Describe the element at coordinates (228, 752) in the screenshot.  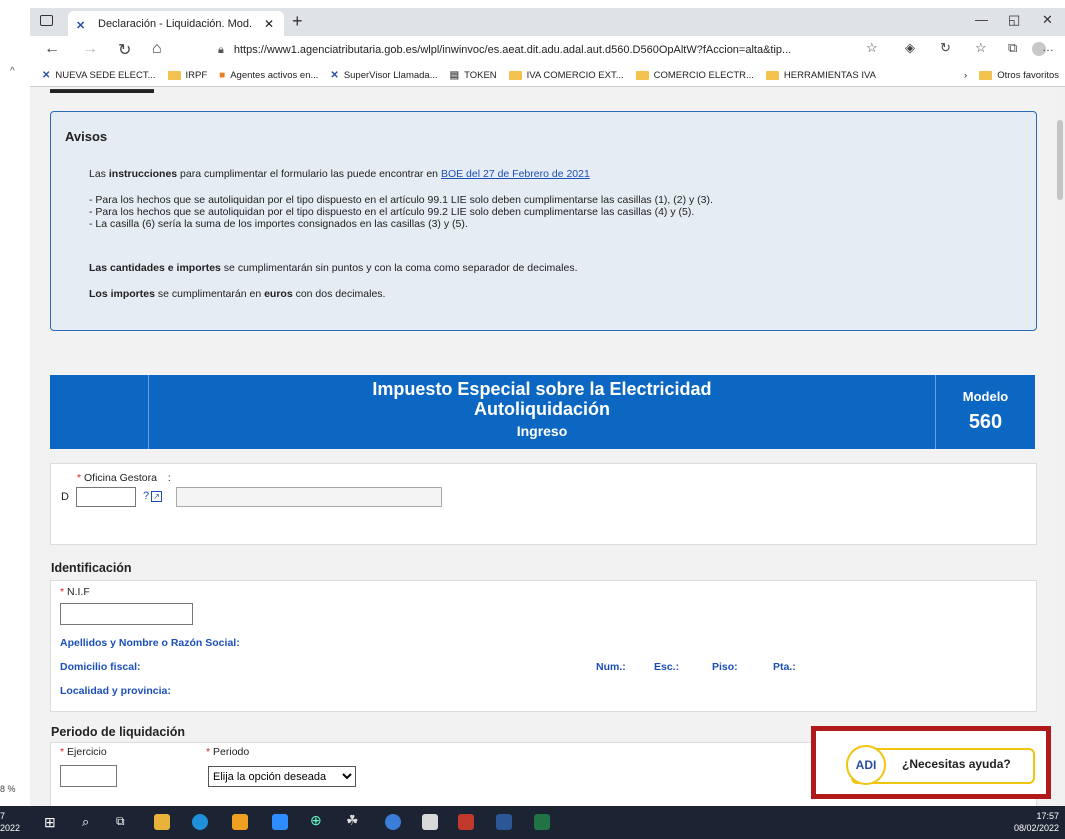
I see `periodo-label: * Periodo` at that location.